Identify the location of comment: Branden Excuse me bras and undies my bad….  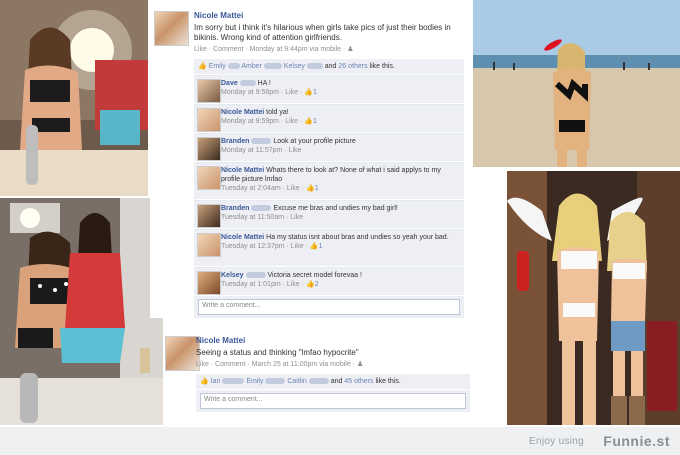
(329, 214).